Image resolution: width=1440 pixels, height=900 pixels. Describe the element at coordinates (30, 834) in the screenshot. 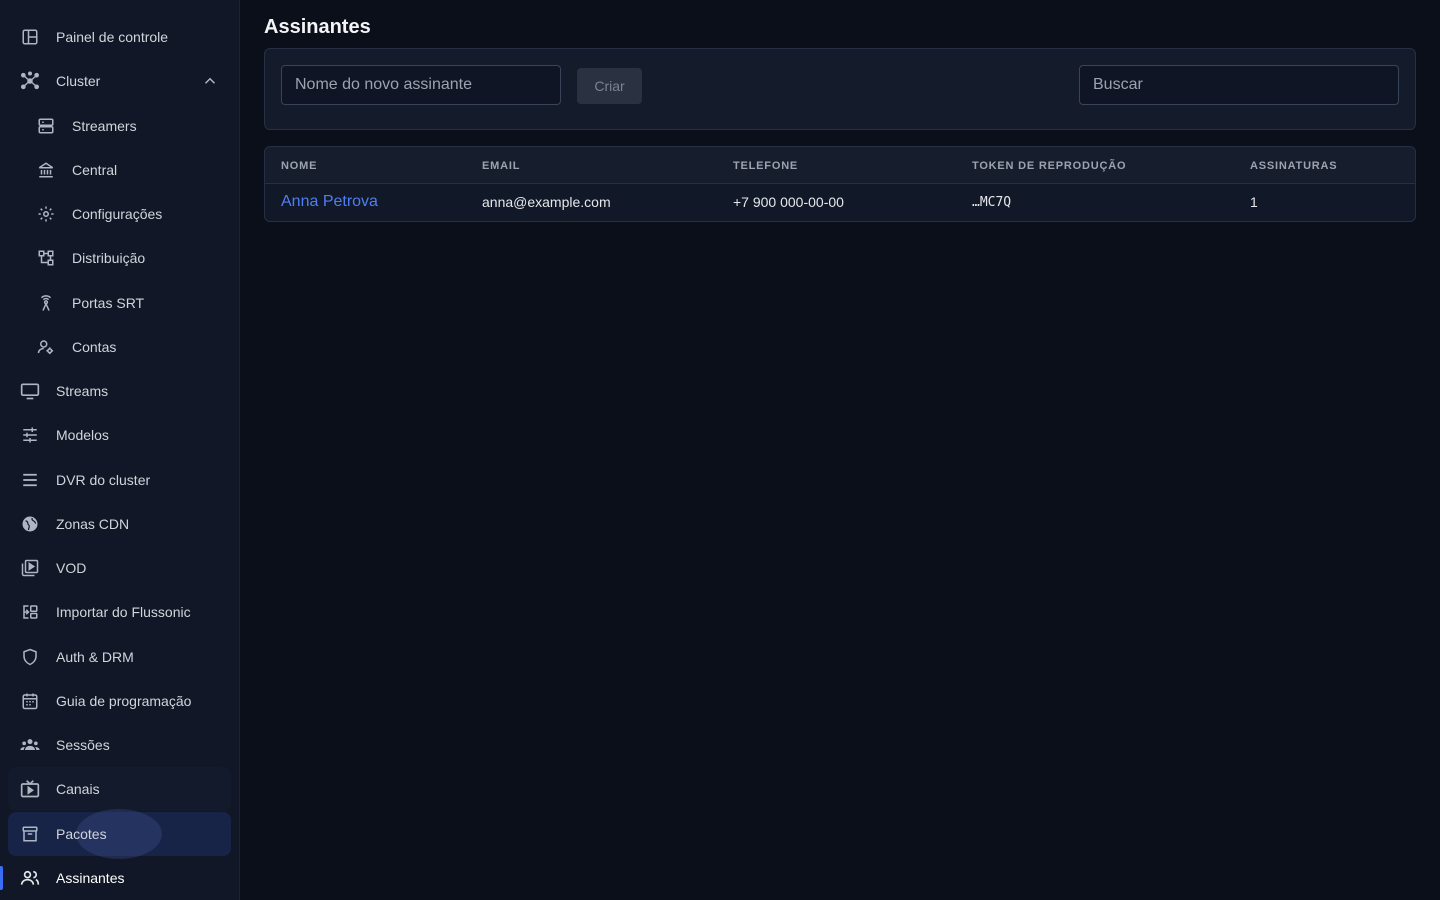

I see `archive-box-icon` at that location.